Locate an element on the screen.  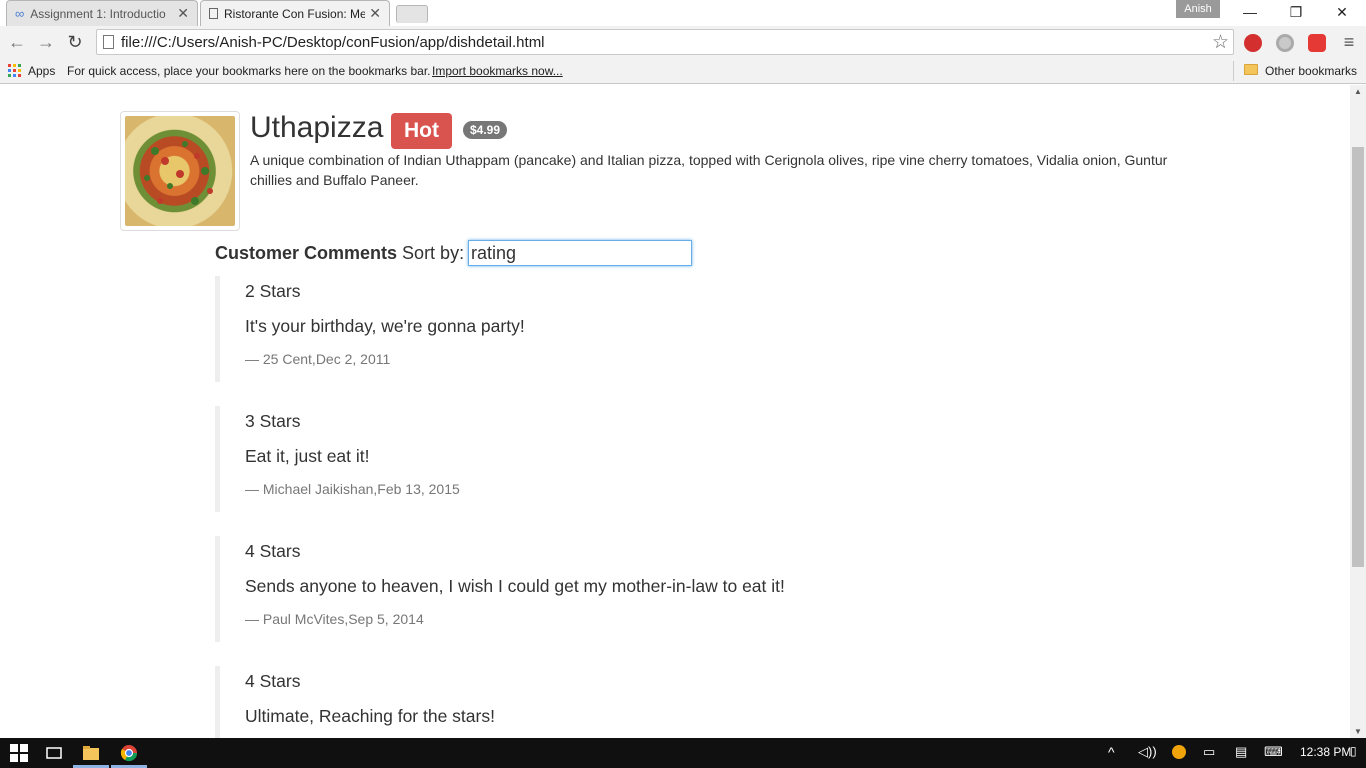
reload-icon: ↻ is located at coordinates (75, 42).